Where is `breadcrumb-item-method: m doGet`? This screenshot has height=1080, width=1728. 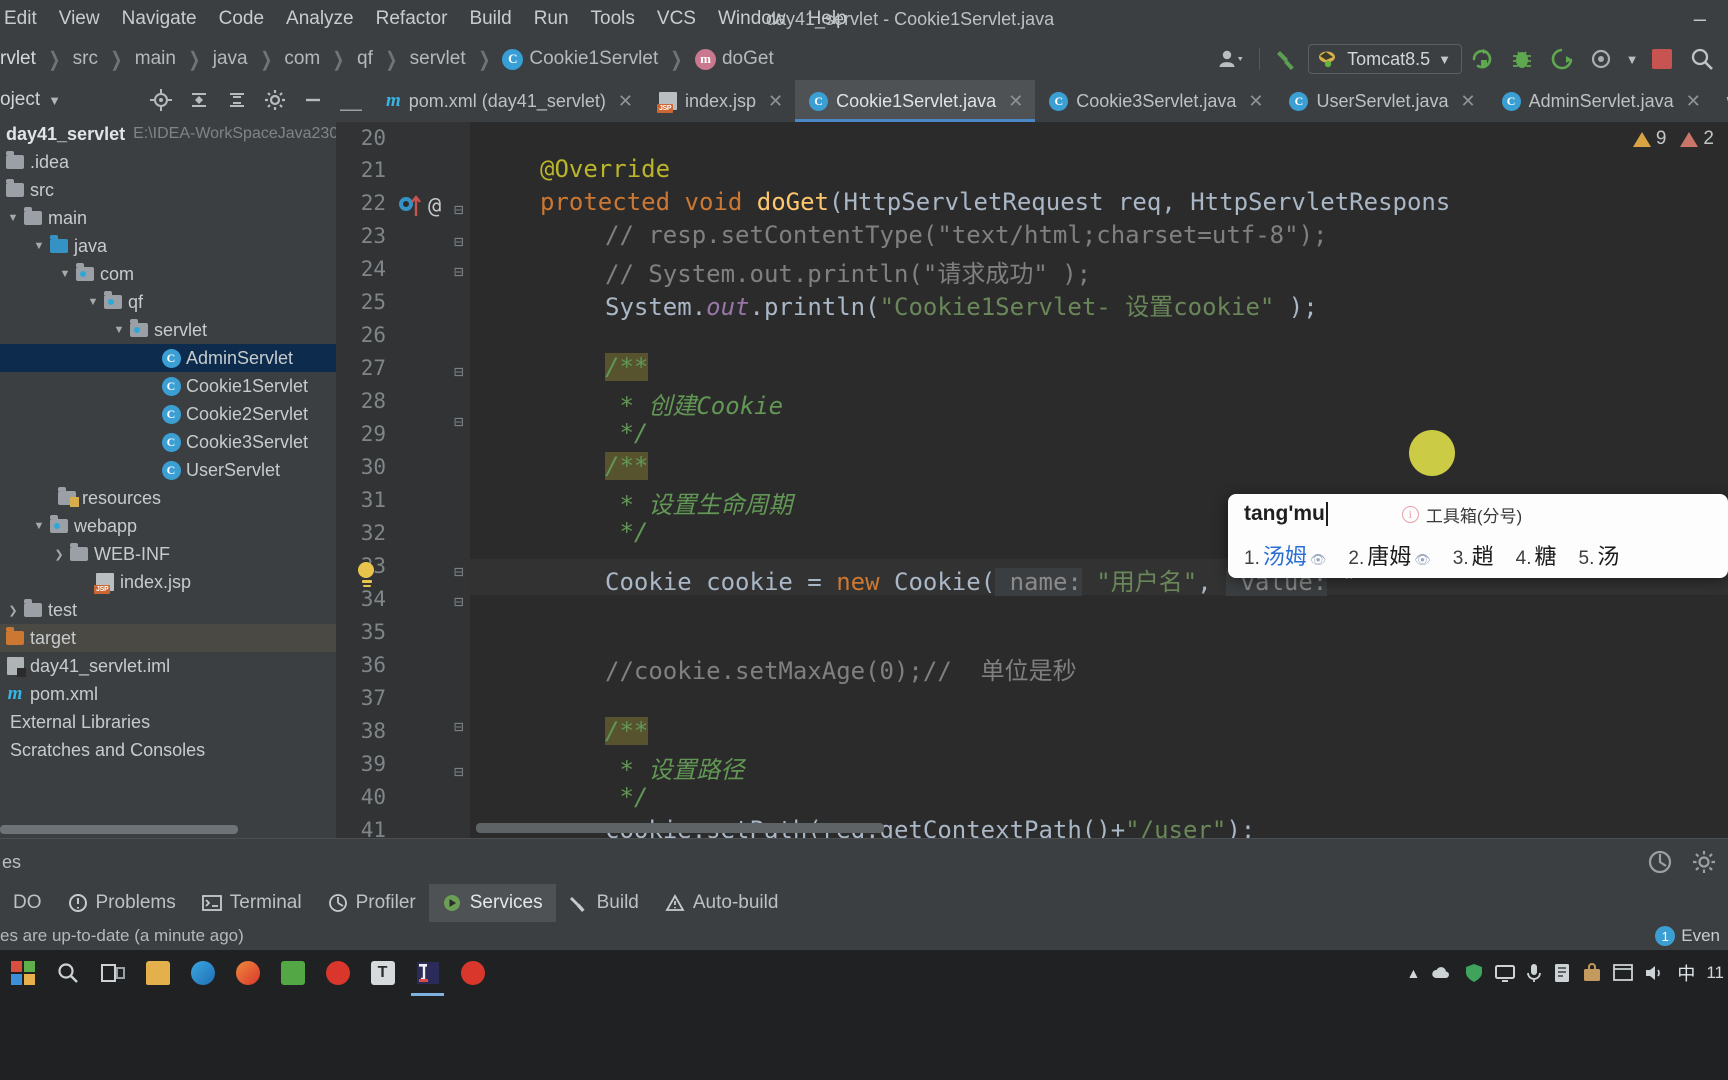
breadcrumb-item-method: m doGet is located at coordinates (734, 59).